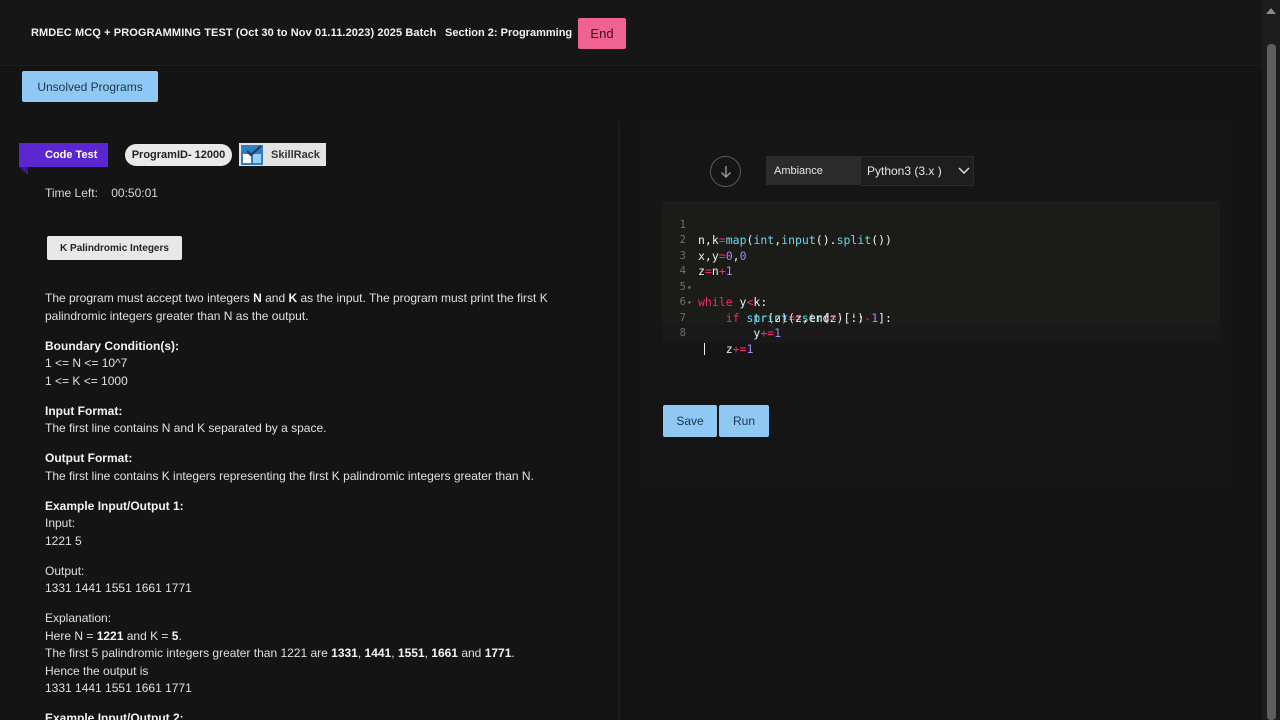 This screenshot has width=1280, height=720. What do you see at coordinates (97, 670) in the screenshot?
I see `hence-text: Hence the output is` at bounding box center [97, 670].